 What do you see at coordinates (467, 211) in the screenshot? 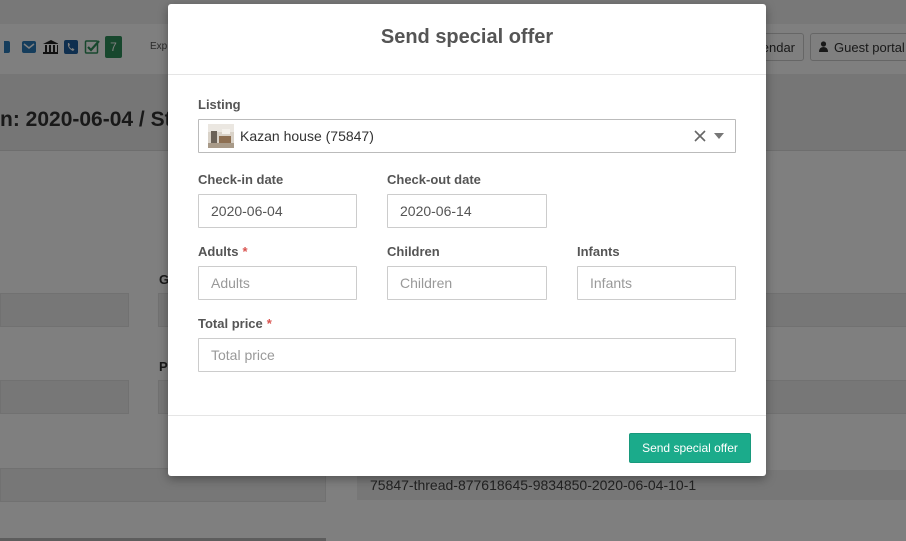
I see `checkout-date-input` at bounding box center [467, 211].